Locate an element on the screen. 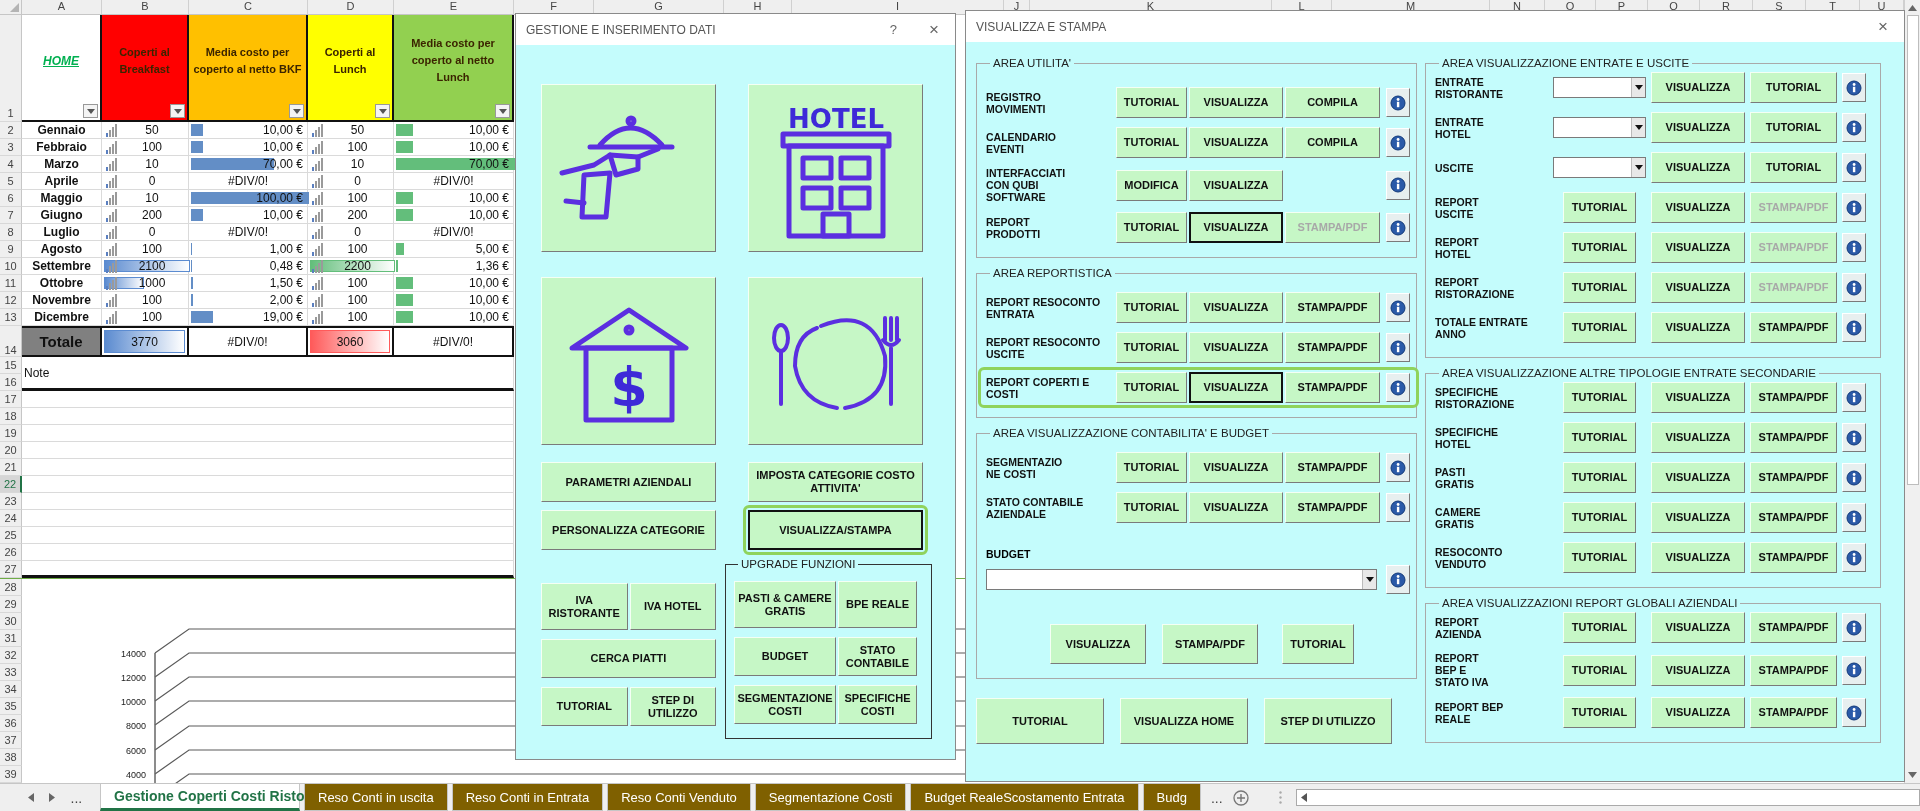 Image resolution: width=1920 pixels, height=811 pixels. row-number: 28 is located at coordinates (11, 587).